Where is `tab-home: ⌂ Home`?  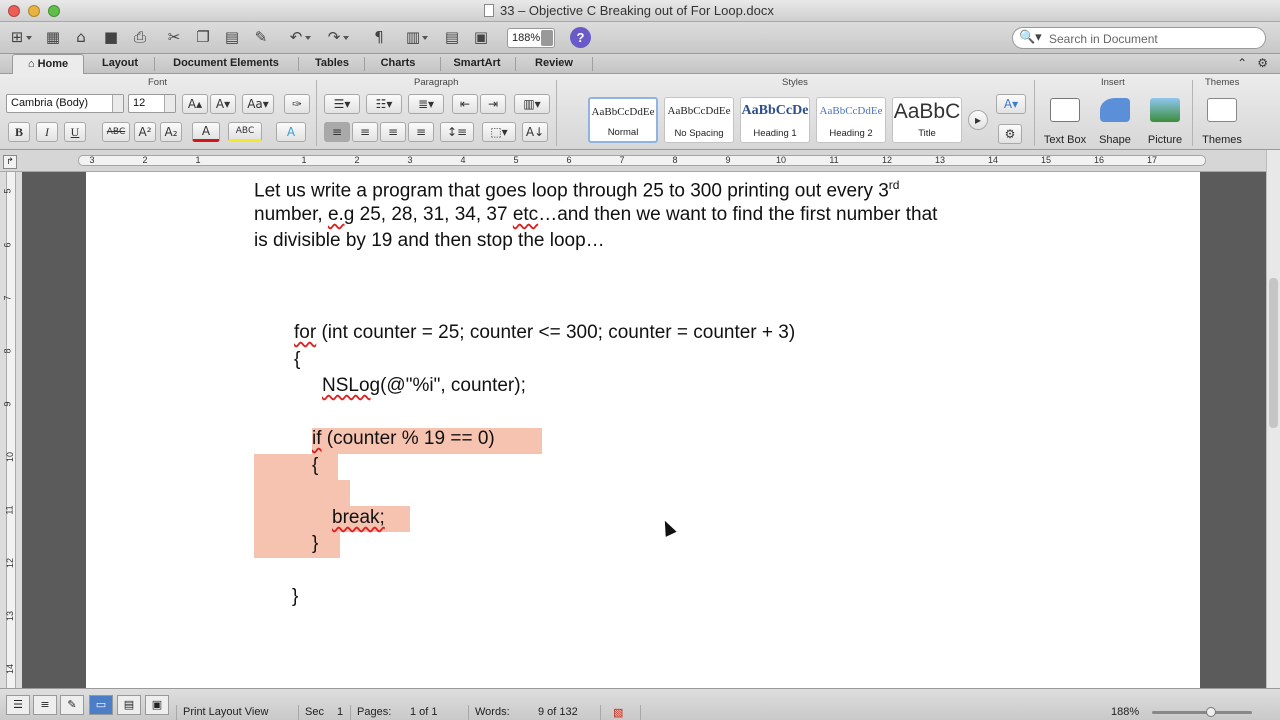
tab-home: ⌂ Home is located at coordinates (48, 64).